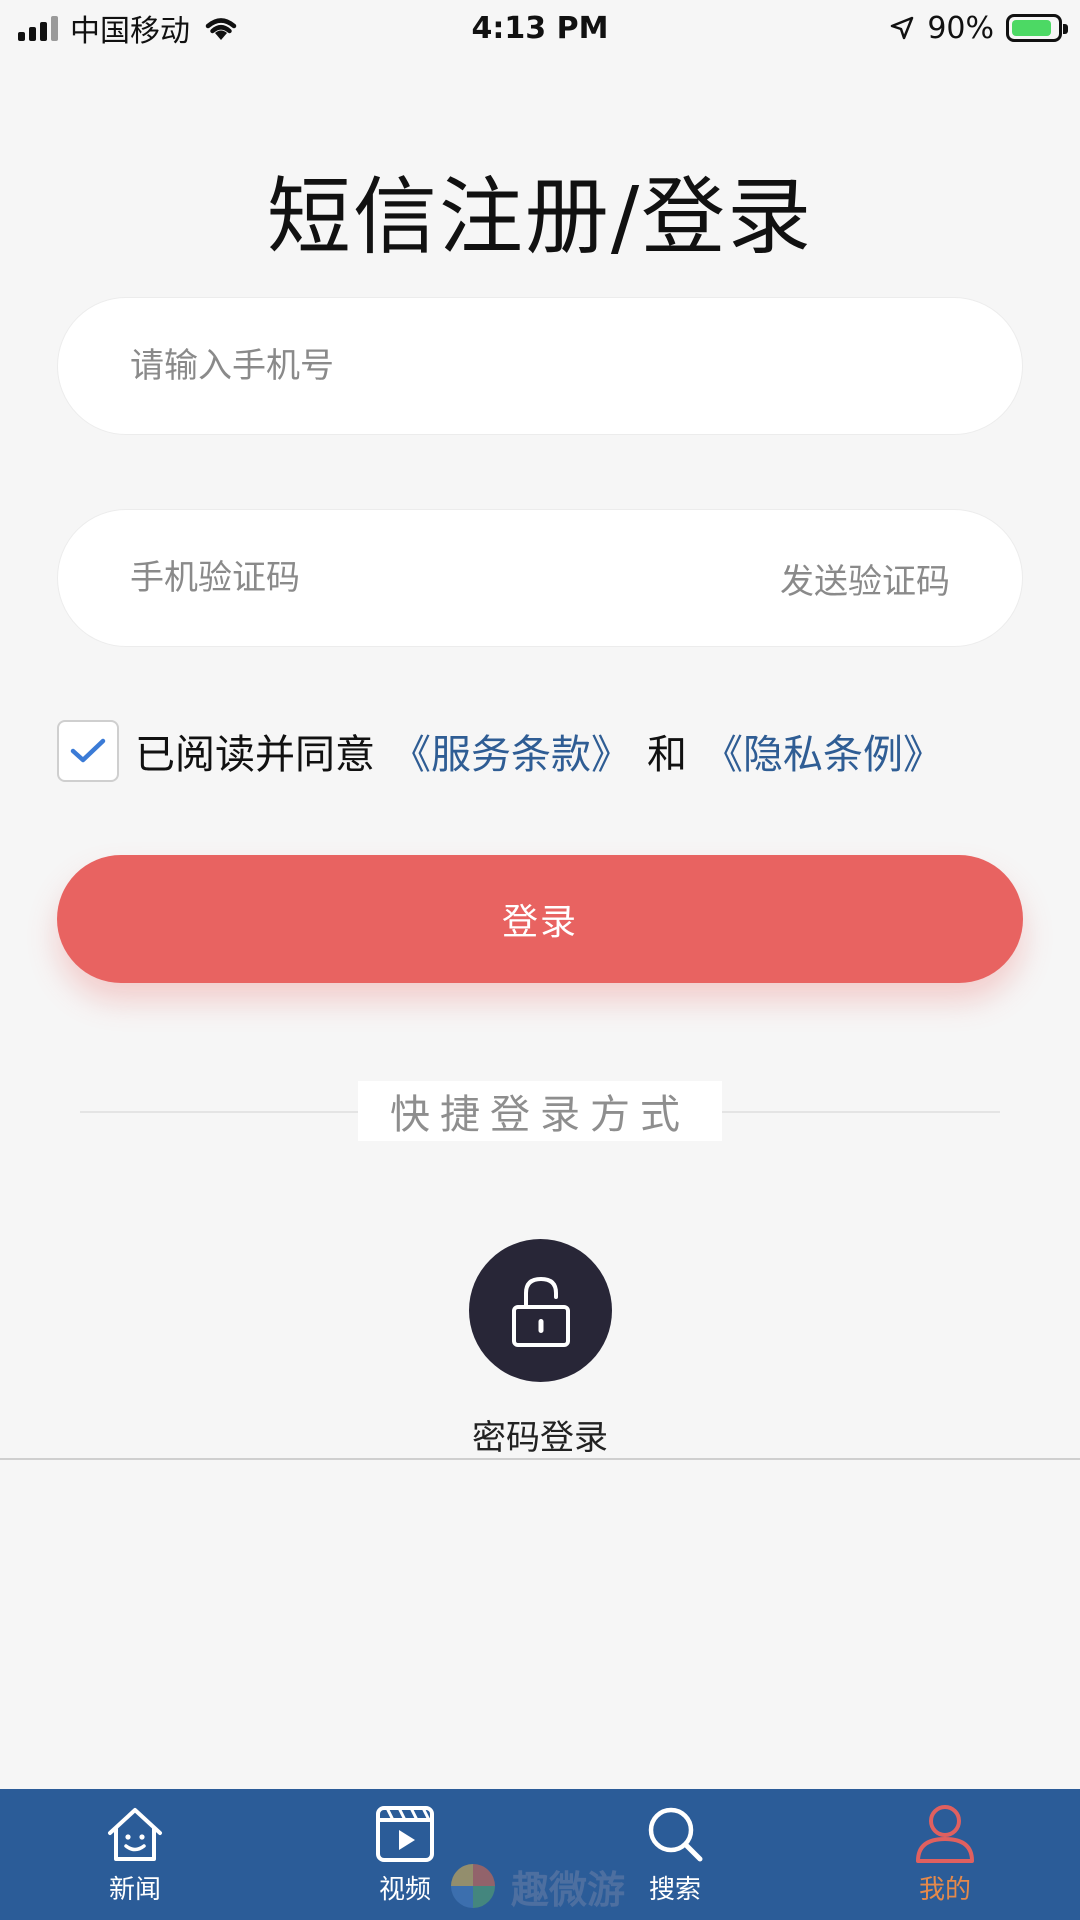 The width and height of the screenshot is (1080, 1920). What do you see at coordinates (902, 28) in the screenshot?
I see `location-arrow-icon` at bounding box center [902, 28].